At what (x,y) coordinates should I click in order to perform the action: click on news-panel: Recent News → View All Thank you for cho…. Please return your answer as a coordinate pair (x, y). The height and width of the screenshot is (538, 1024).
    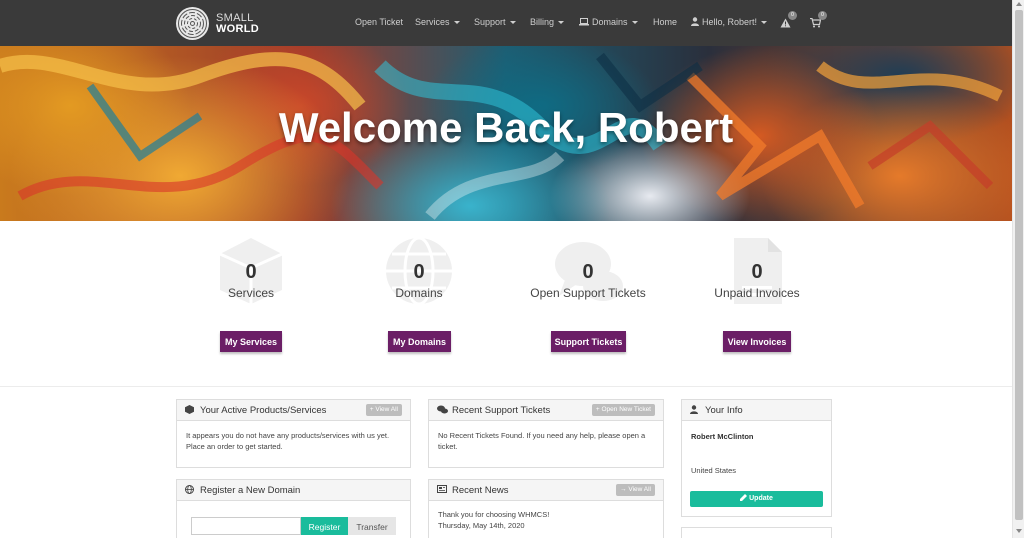
    Looking at the image, I should click on (546, 508).